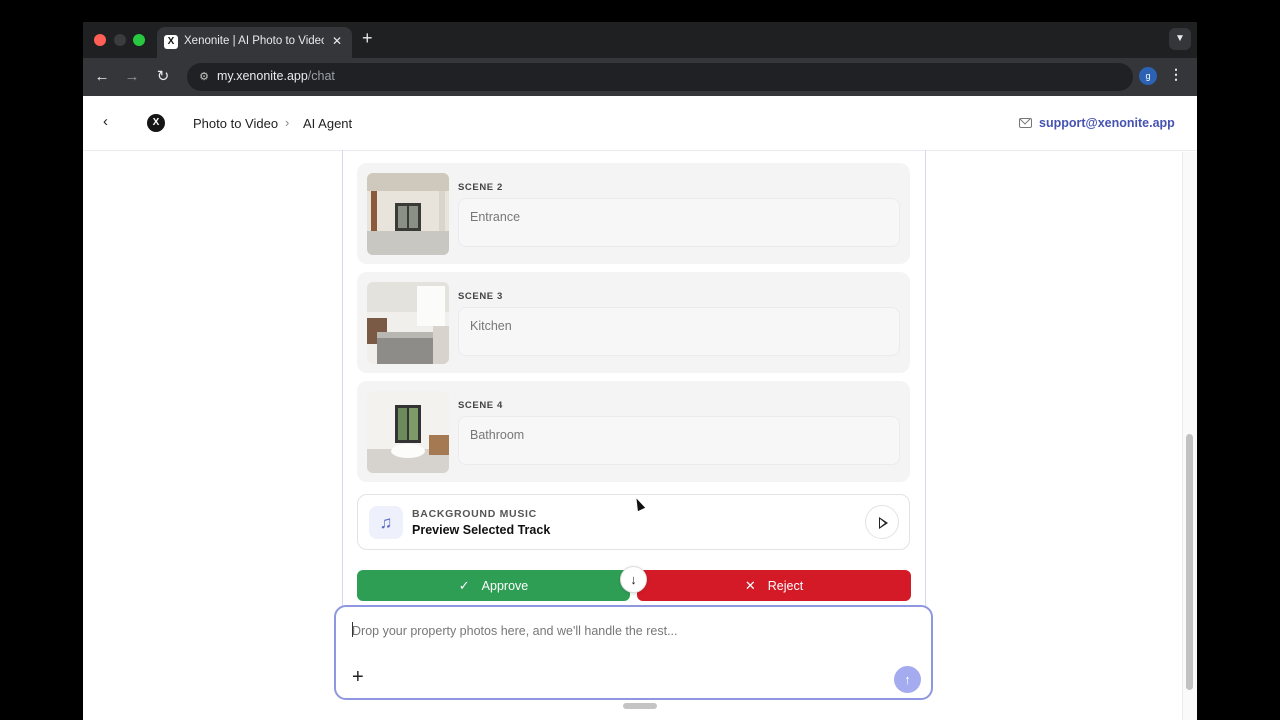 The height and width of the screenshot is (720, 1280). What do you see at coordinates (505, 586) in the screenshot?
I see `approve-label: Approve` at bounding box center [505, 586].